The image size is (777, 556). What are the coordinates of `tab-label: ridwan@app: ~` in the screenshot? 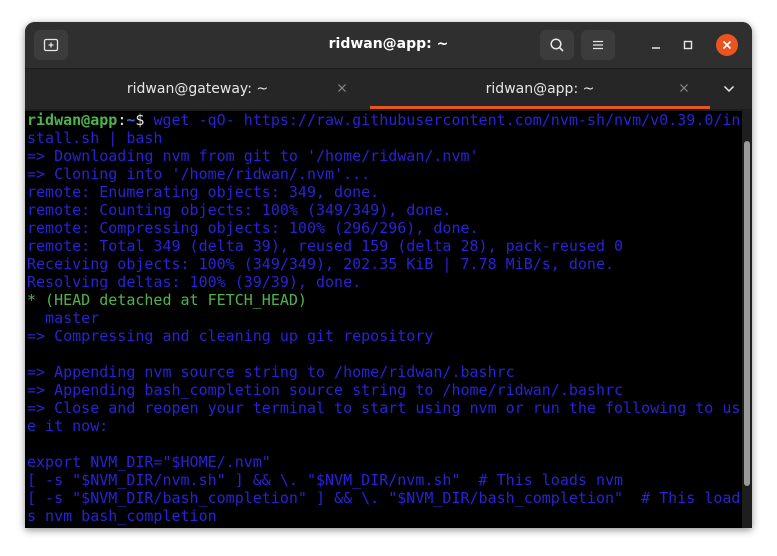 It's located at (540, 89).